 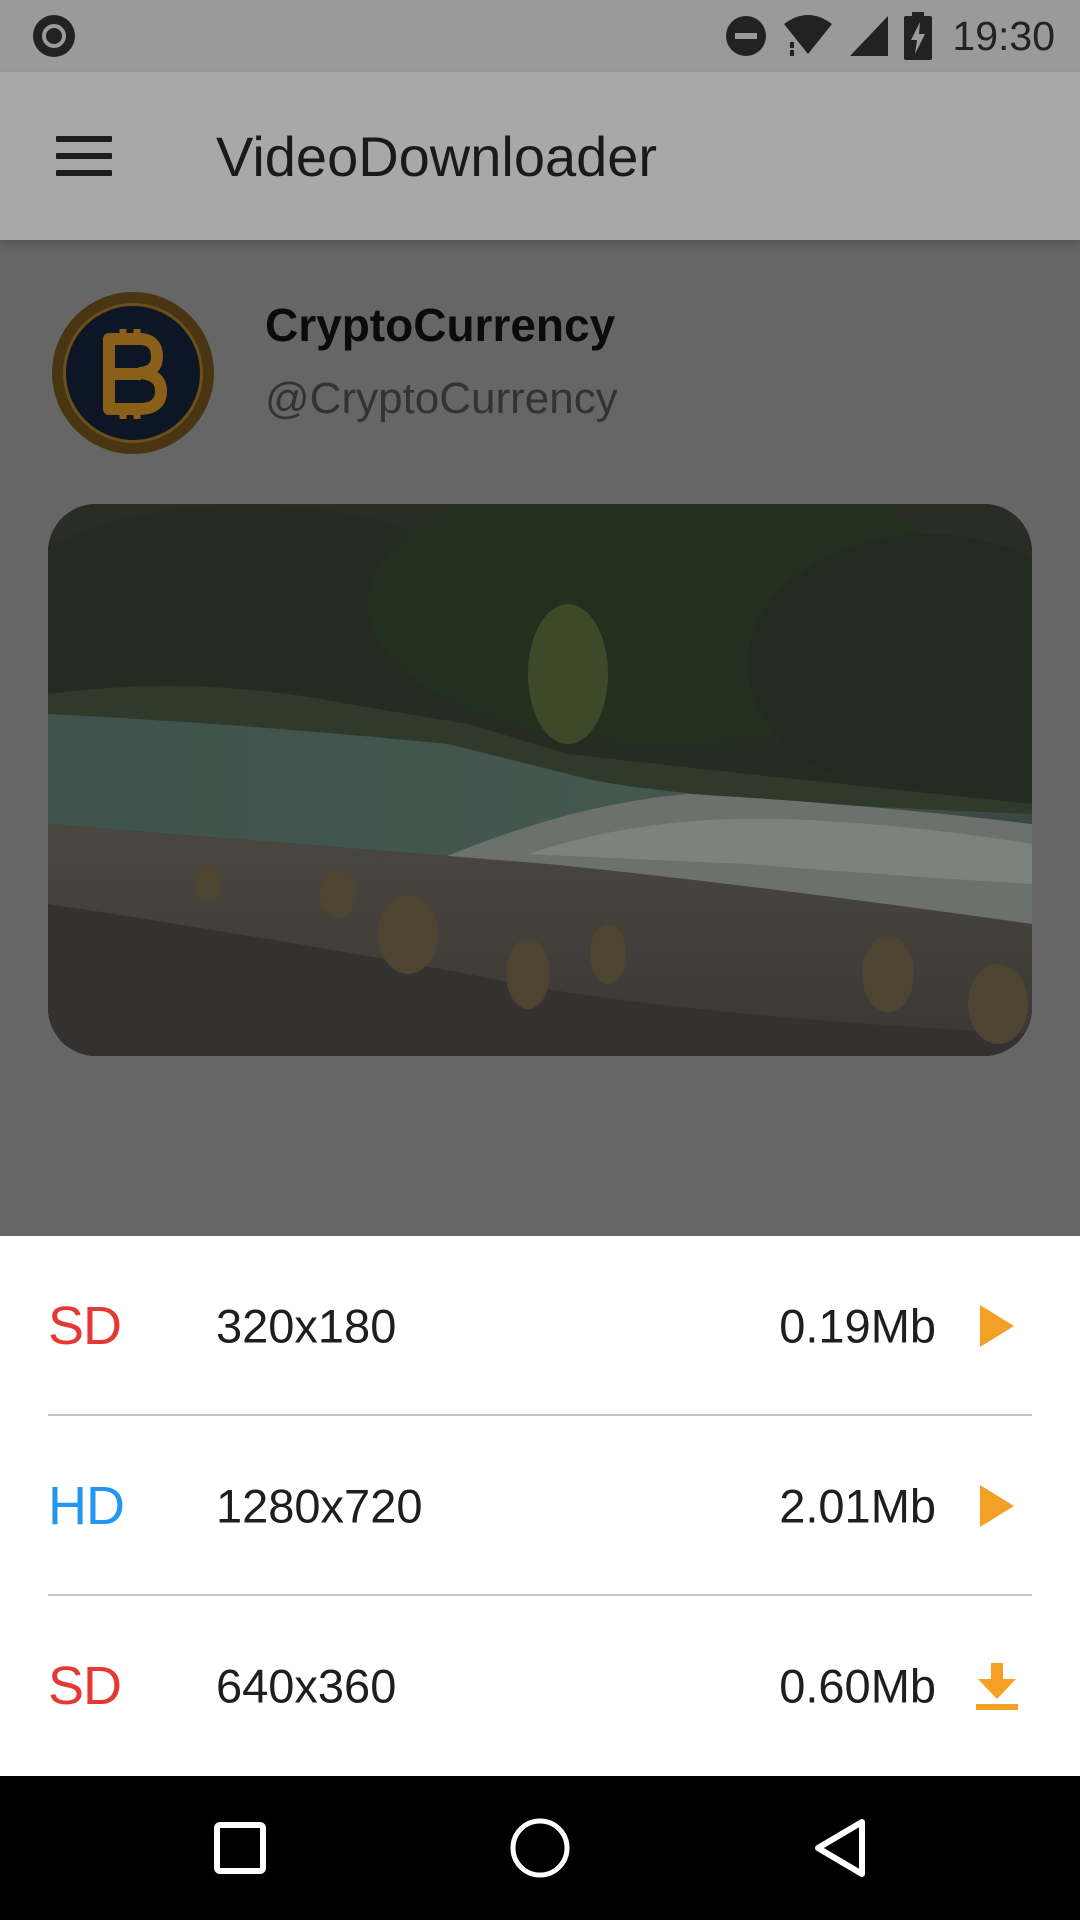 I want to click on option-row: SD 320x180 0.19Mb, so click(x=540, y=1326).